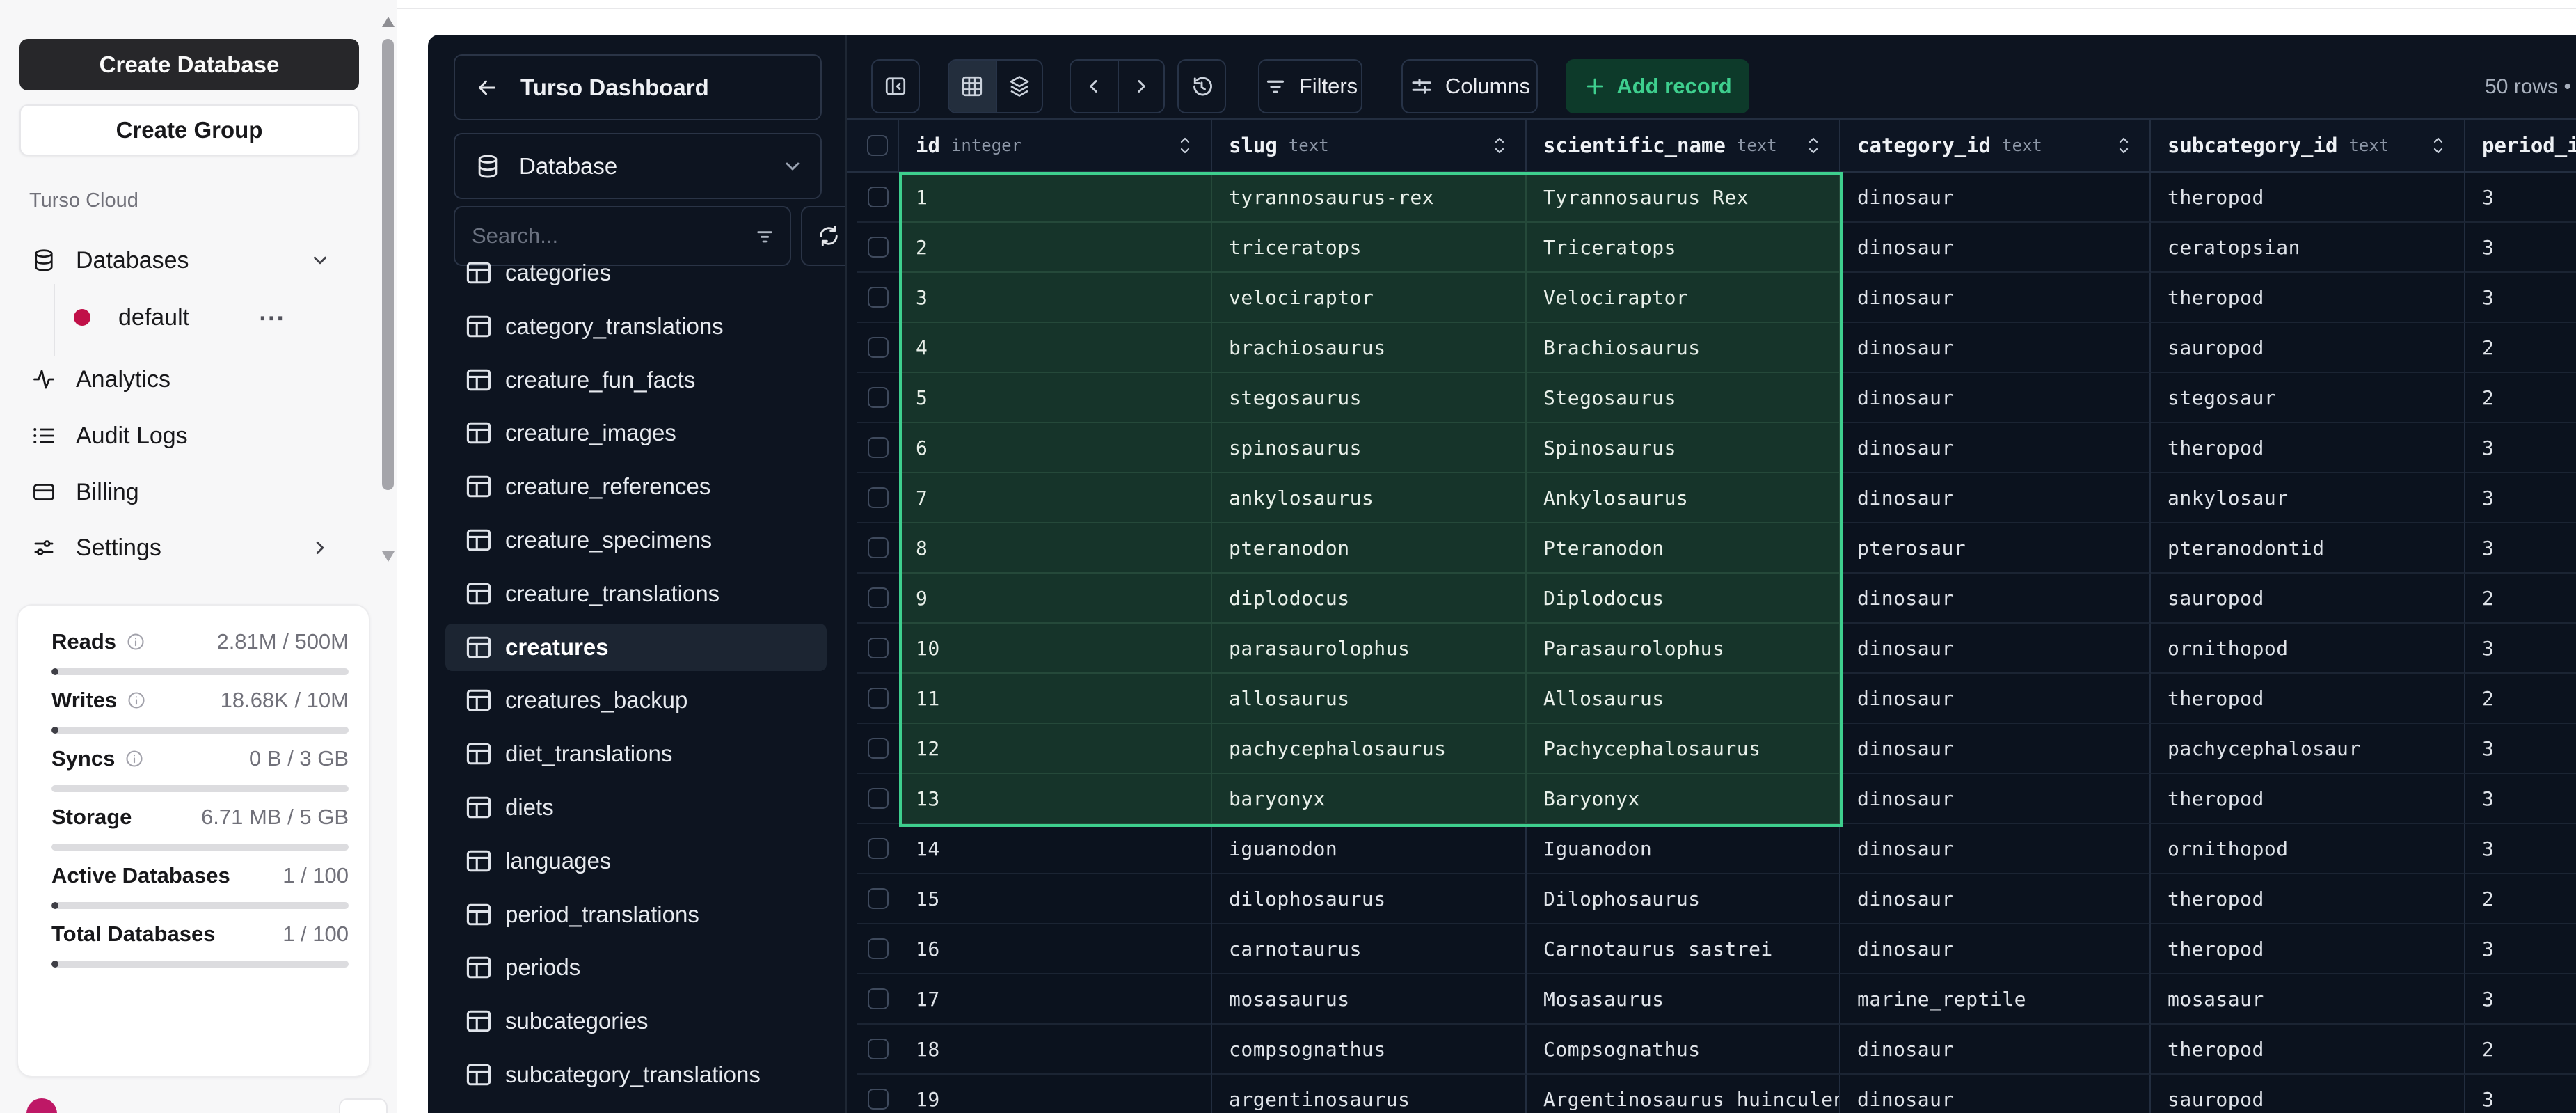 Image resolution: width=2576 pixels, height=1113 pixels. What do you see at coordinates (636, 326) in the screenshot?
I see `sidebar-table-category_translations: category_translations` at bounding box center [636, 326].